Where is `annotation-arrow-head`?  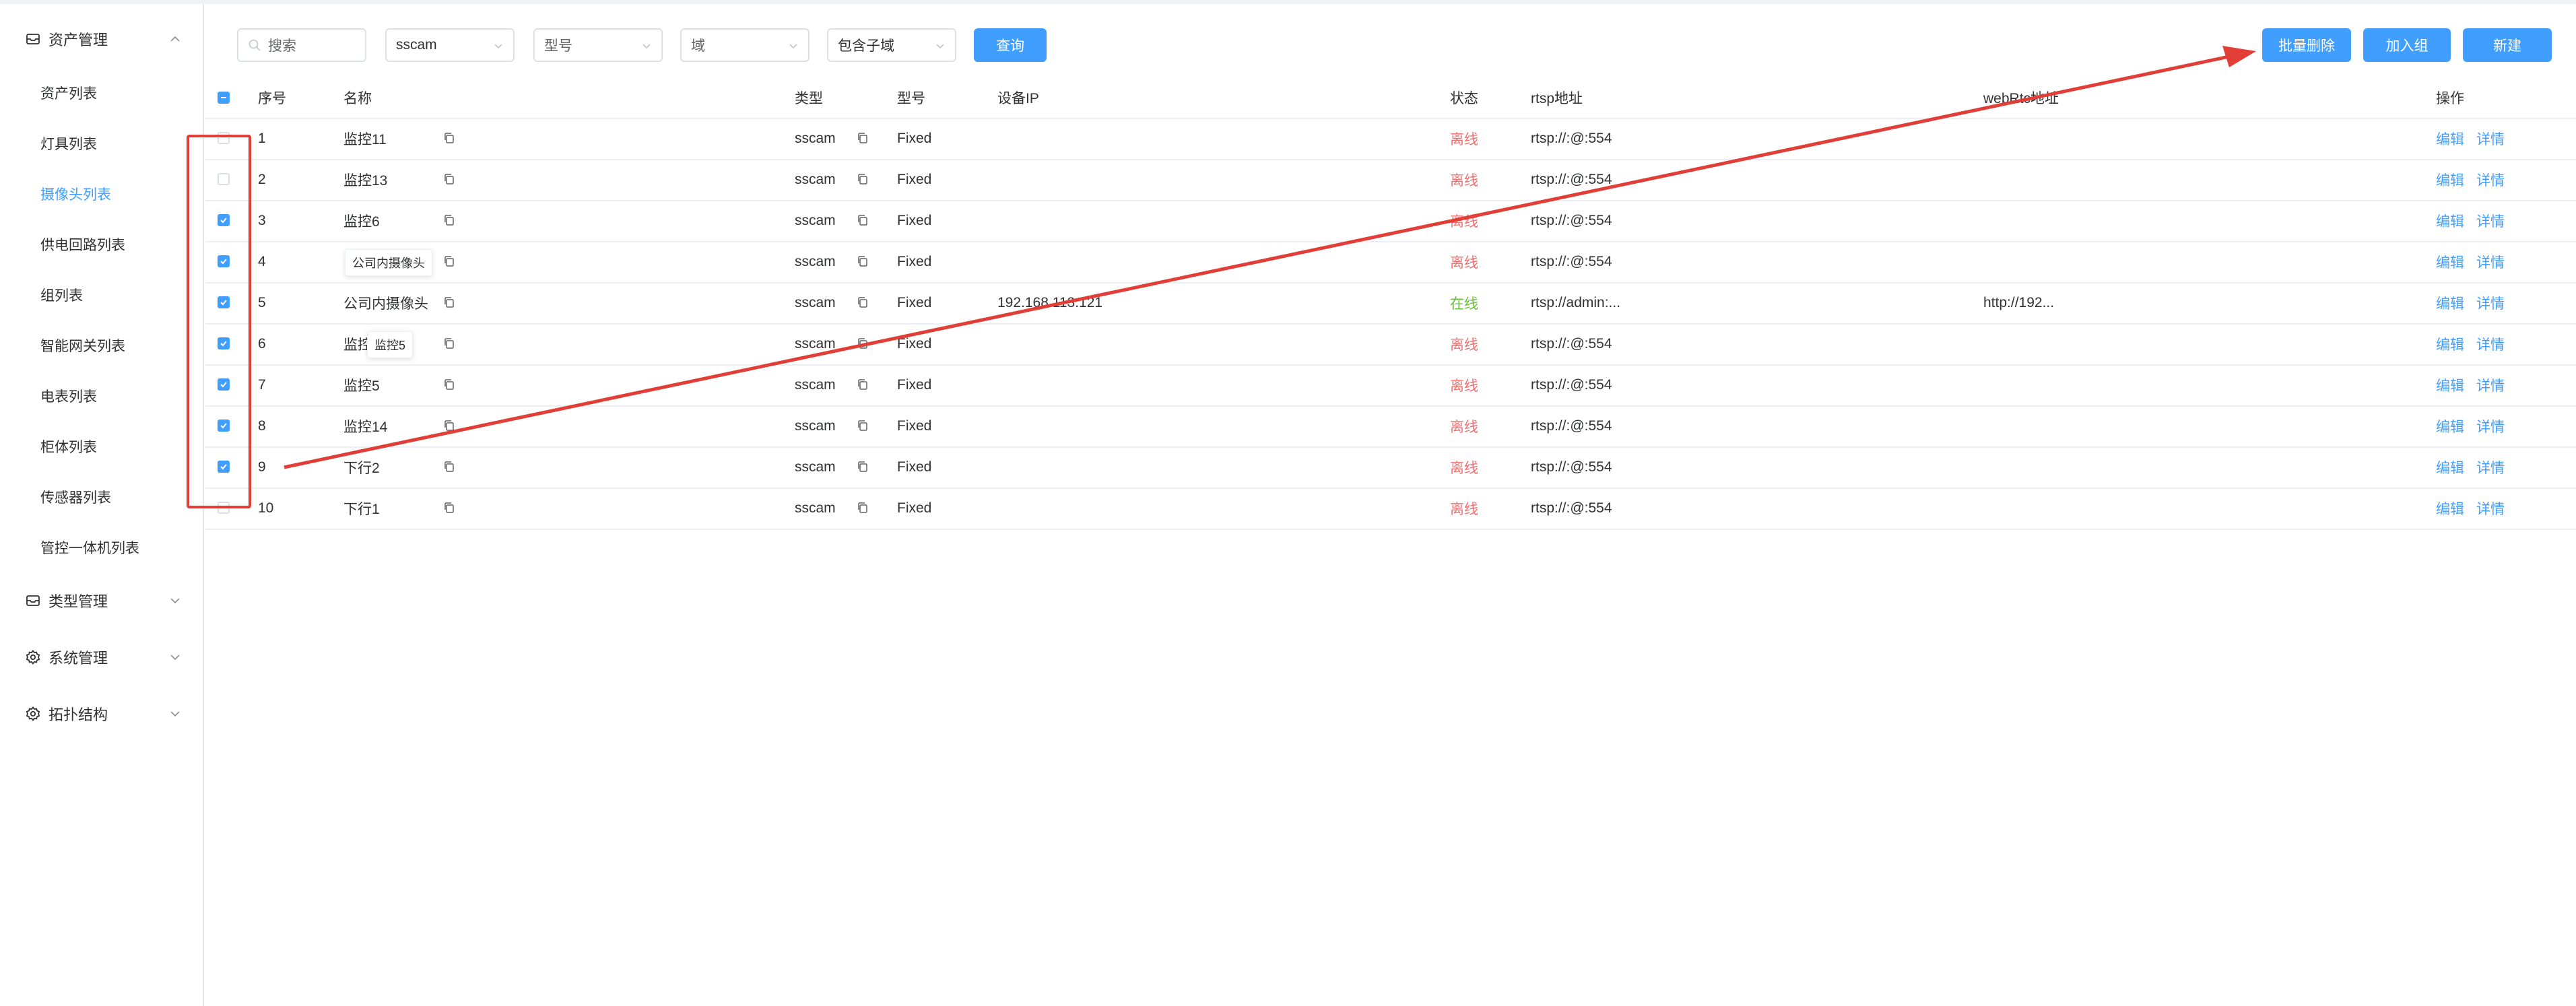
annotation-arrow-head is located at coordinates (2239, 56).